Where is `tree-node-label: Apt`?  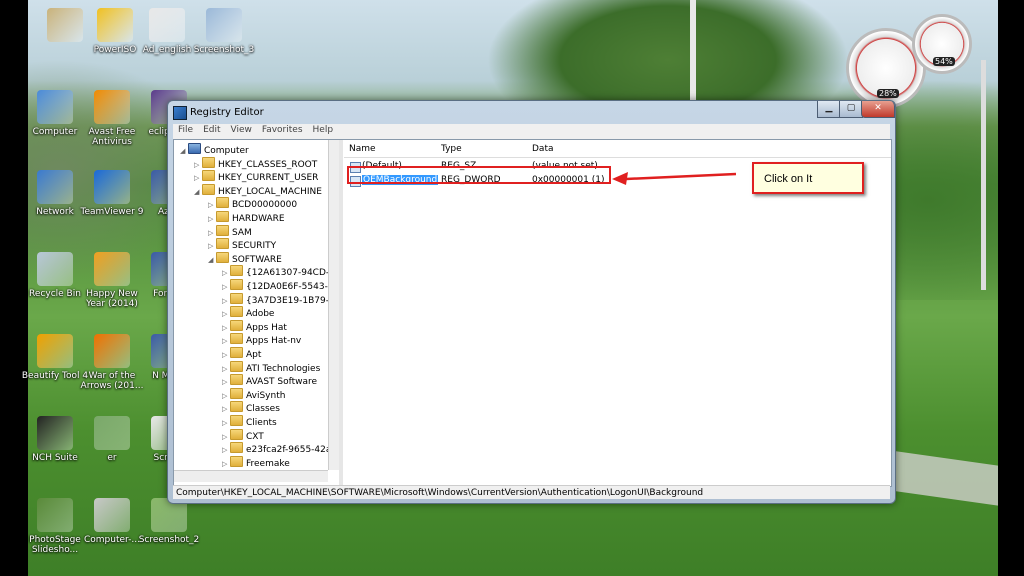 tree-node-label: Apt is located at coordinates (254, 355).